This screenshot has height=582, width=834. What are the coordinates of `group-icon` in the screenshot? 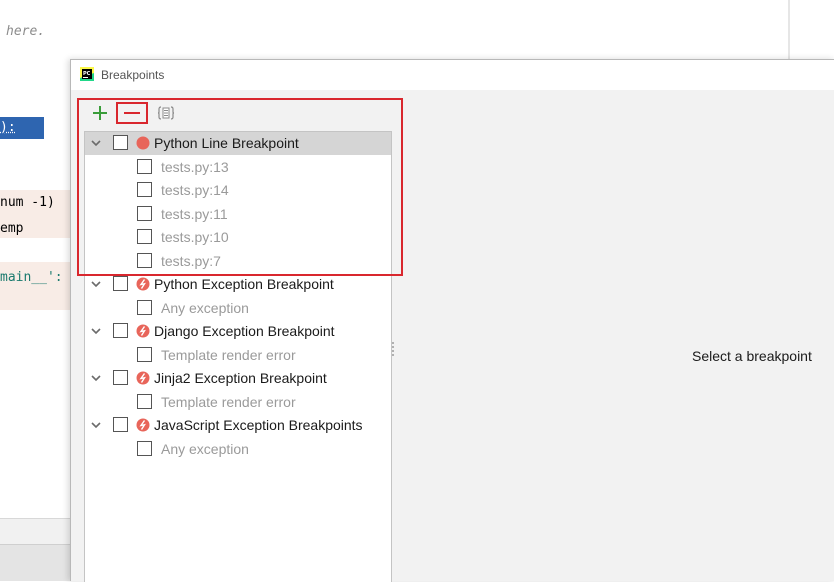 It's located at (166, 113).